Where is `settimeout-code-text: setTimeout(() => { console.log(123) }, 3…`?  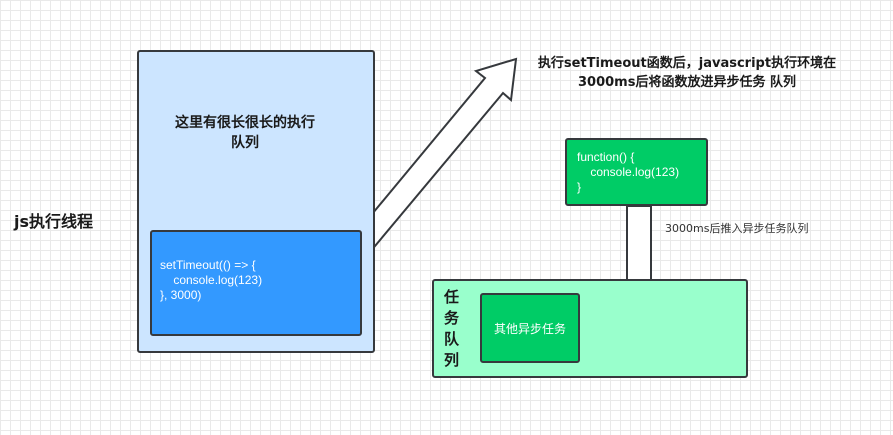 settimeout-code-text: setTimeout(() => { console.log(123) }, 3… is located at coordinates (211, 280).